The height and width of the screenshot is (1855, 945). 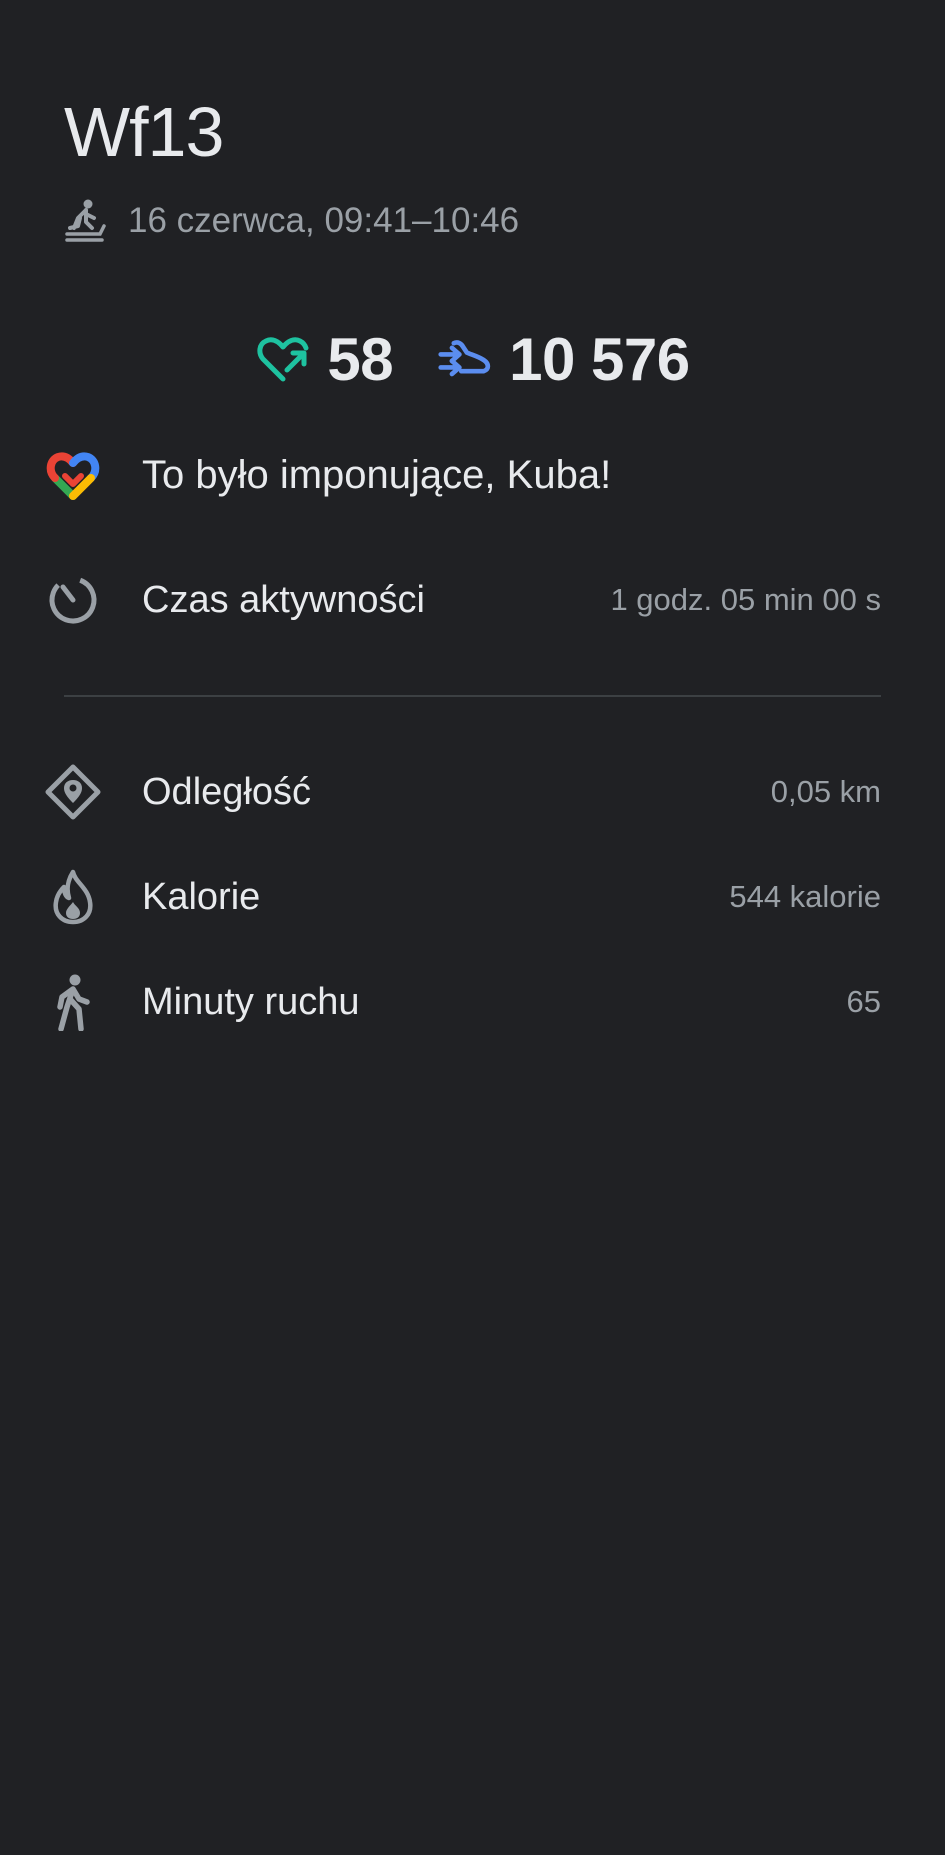 What do you see at coordinates (745, 599) in the screenshot?
I see `active-time-value: 1 godz. 05 min 00 s` at bounding box center [745, 599].